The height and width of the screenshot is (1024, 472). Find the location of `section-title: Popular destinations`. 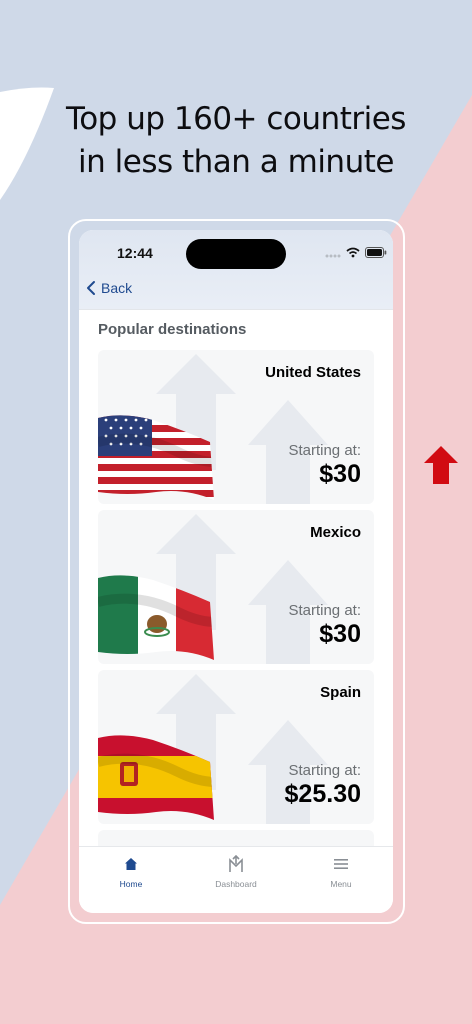

section-title: Popular destinations is located at coordinates (172, 329).